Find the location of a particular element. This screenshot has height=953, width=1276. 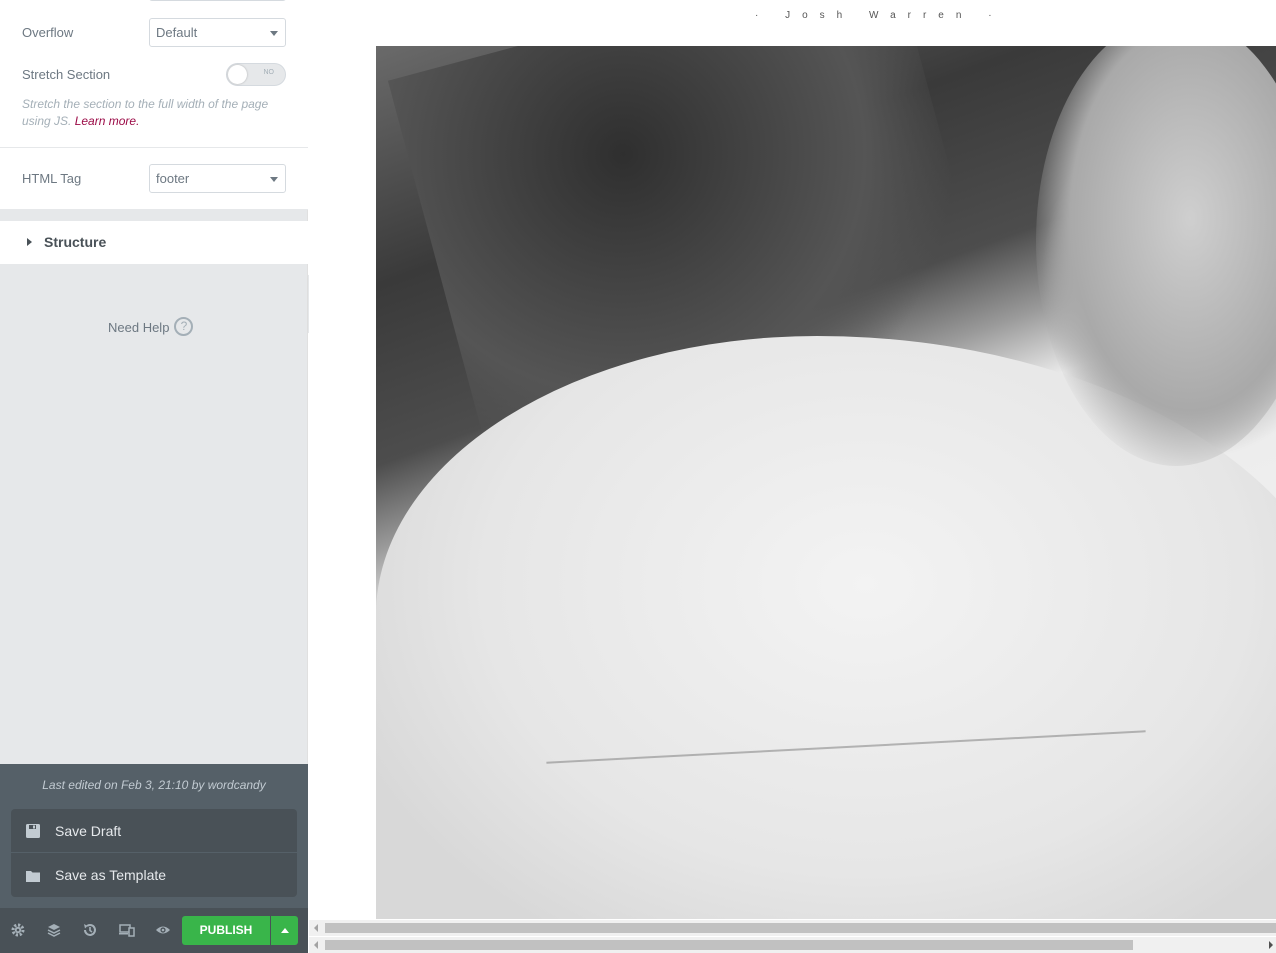

horizontal-scrollbar-outer is located at coordinates (792, 945).